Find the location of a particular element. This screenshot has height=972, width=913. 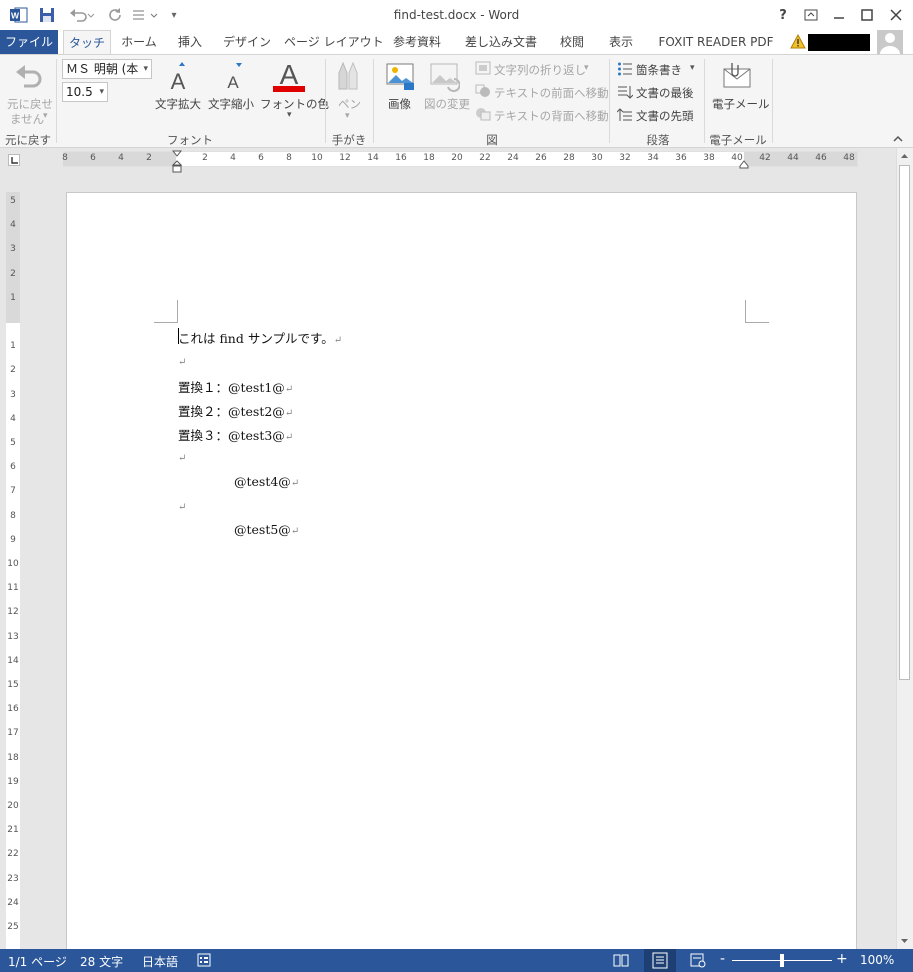

undo-icon is located at coordinates (29, 77).